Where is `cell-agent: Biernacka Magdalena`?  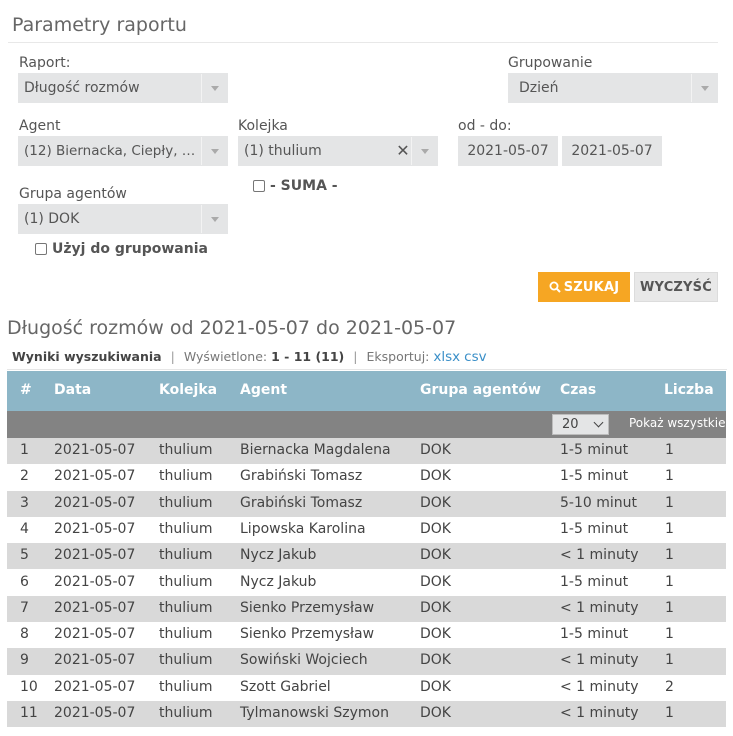
cell-agent: Biernacka Magdalena is located at coordinates (315, 450).